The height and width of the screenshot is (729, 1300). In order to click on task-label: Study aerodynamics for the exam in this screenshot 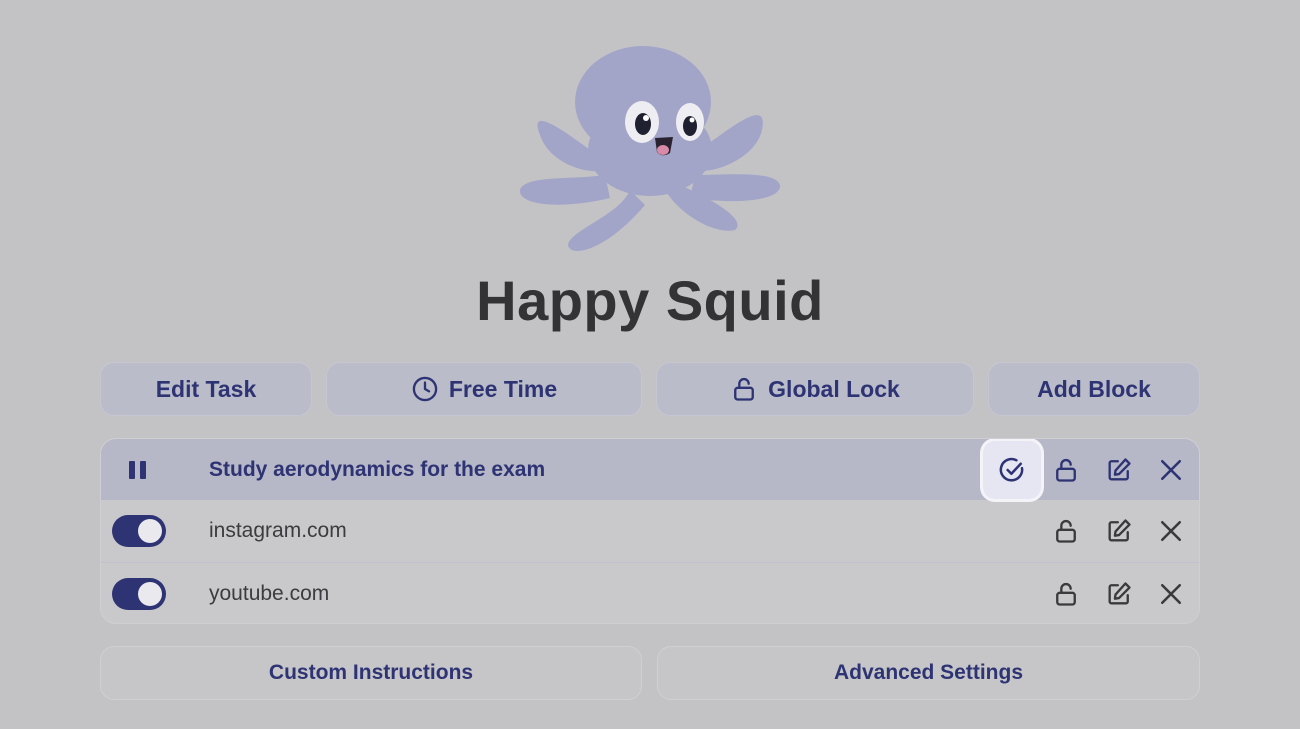, I will do `click(377, 469)`.